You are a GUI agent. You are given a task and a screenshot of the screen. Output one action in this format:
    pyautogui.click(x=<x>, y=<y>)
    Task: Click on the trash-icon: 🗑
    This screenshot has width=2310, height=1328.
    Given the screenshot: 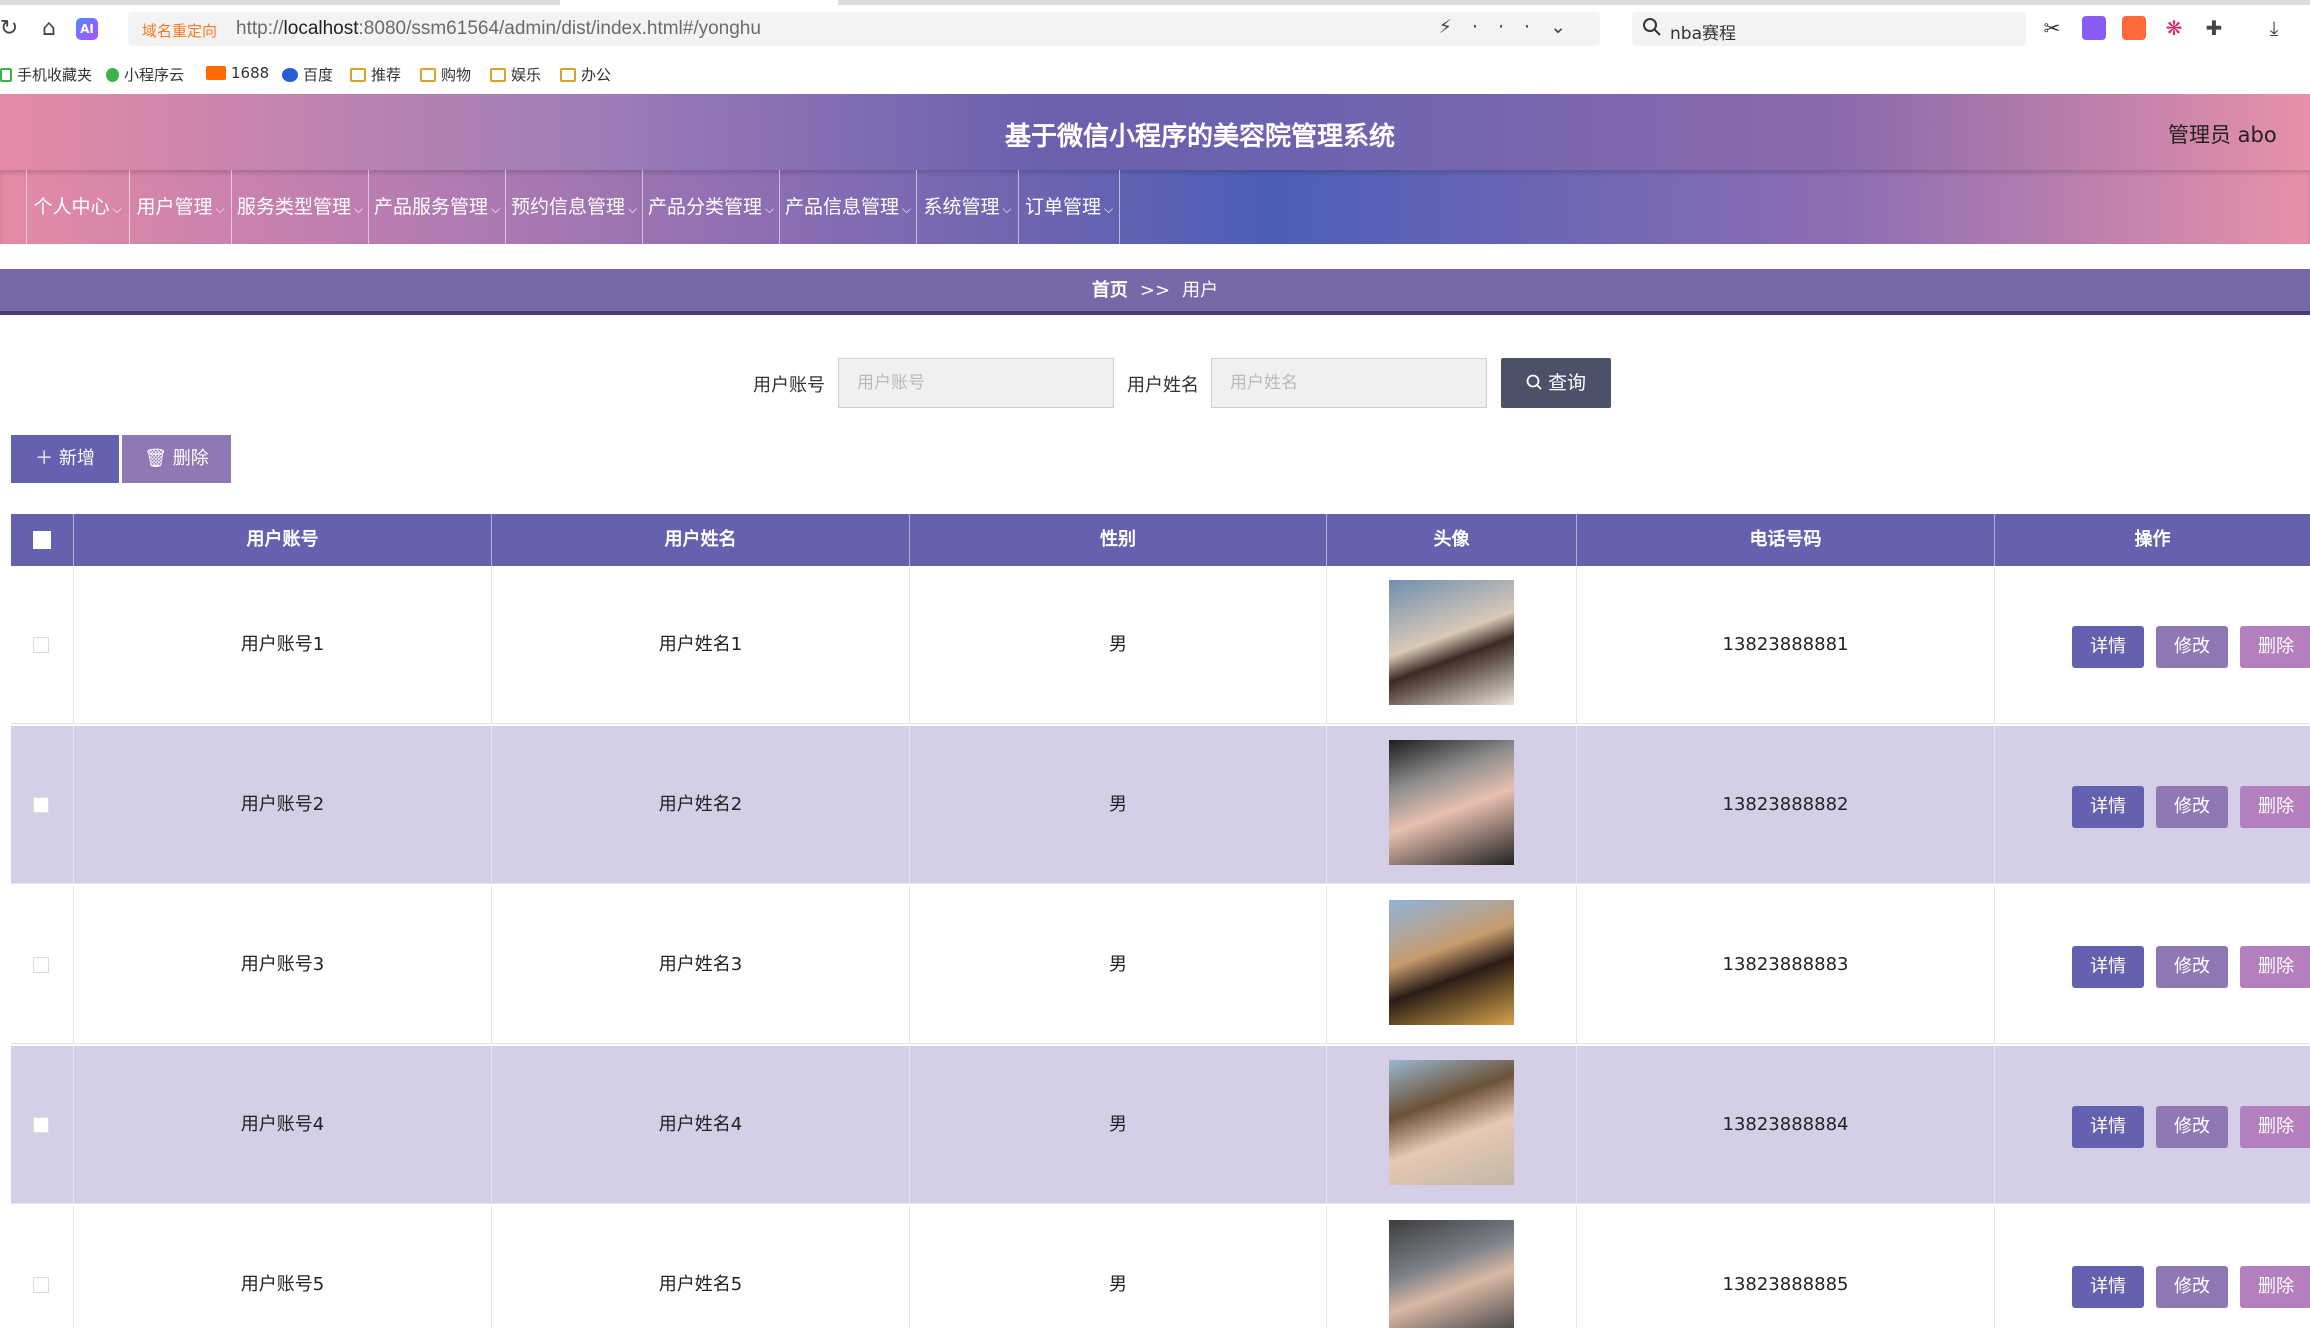 What is the action you would take?
    pyautogui.click(x=156, y=458)
    